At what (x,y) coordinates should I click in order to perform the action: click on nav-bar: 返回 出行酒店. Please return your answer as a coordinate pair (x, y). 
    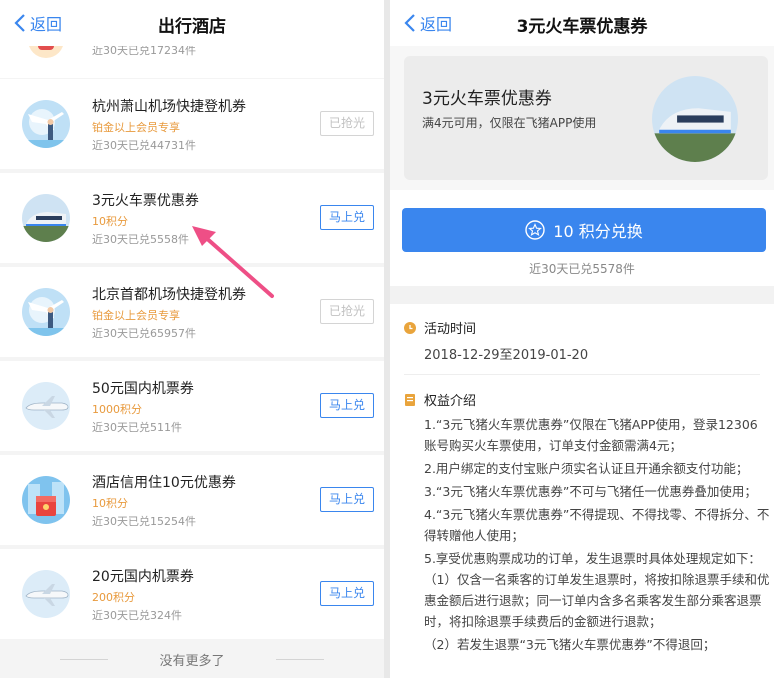
    Looking at the image, I should click on (192, 23).